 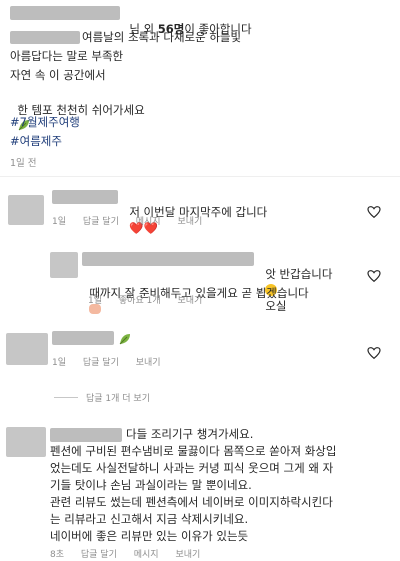 What do you see at coordinates (194, 212) in the screenshot?
I see `comment-1-text: 저 이번달 마지막주에 갑니다 ❤️❤️` at bounding box center [194, 212].